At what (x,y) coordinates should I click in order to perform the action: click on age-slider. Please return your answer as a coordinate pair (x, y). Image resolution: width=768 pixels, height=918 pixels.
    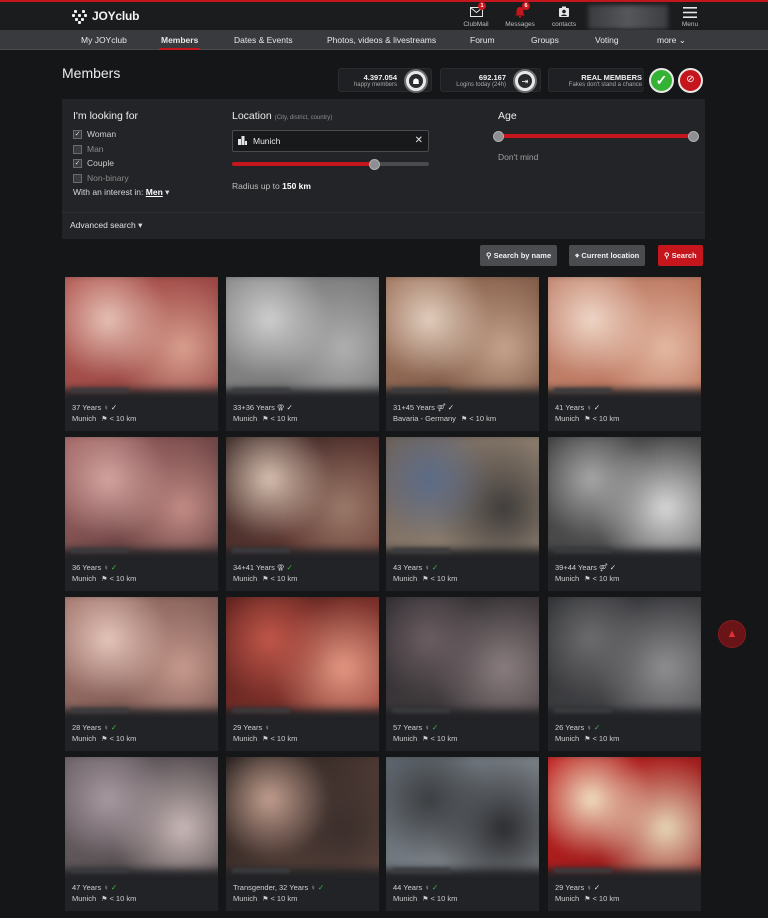
    Looking at the image, I should click on (596, 136).